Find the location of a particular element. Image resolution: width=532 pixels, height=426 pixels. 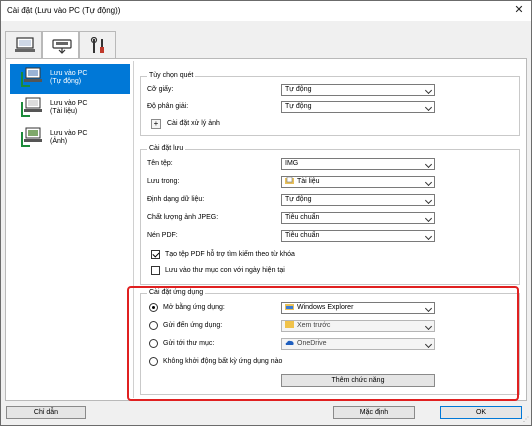

scan-options-title: Tùy chọn quét is located at coordinates (171, 75).